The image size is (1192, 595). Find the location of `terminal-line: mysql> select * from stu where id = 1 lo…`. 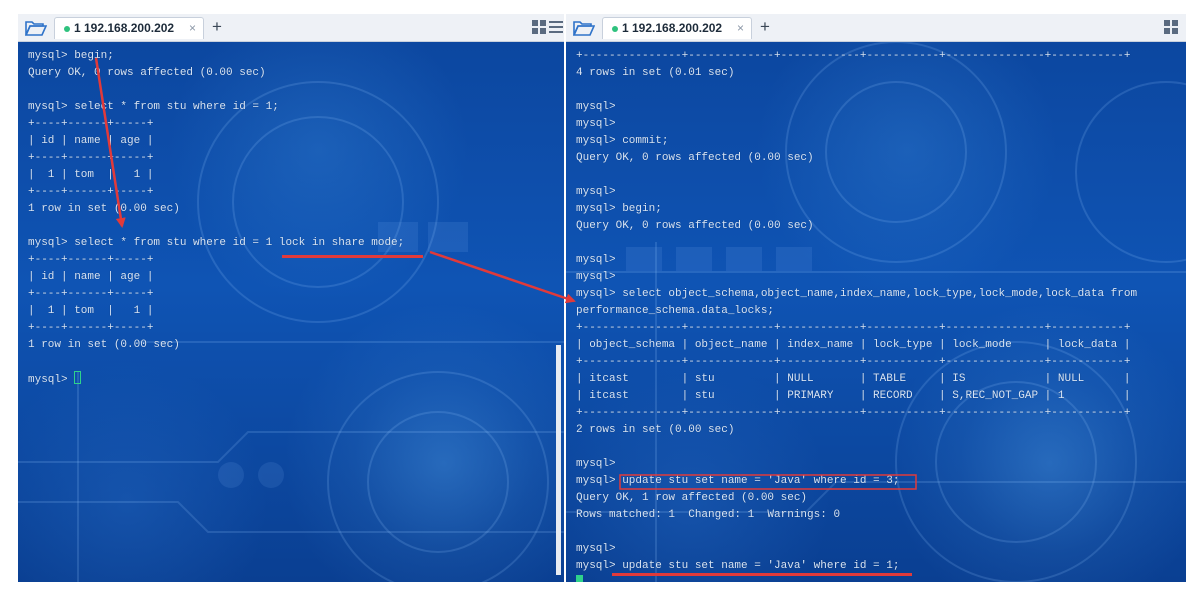

terminal-line: mysql> select * from stu where id = 1 lo… is located at coordinates (216, 243).